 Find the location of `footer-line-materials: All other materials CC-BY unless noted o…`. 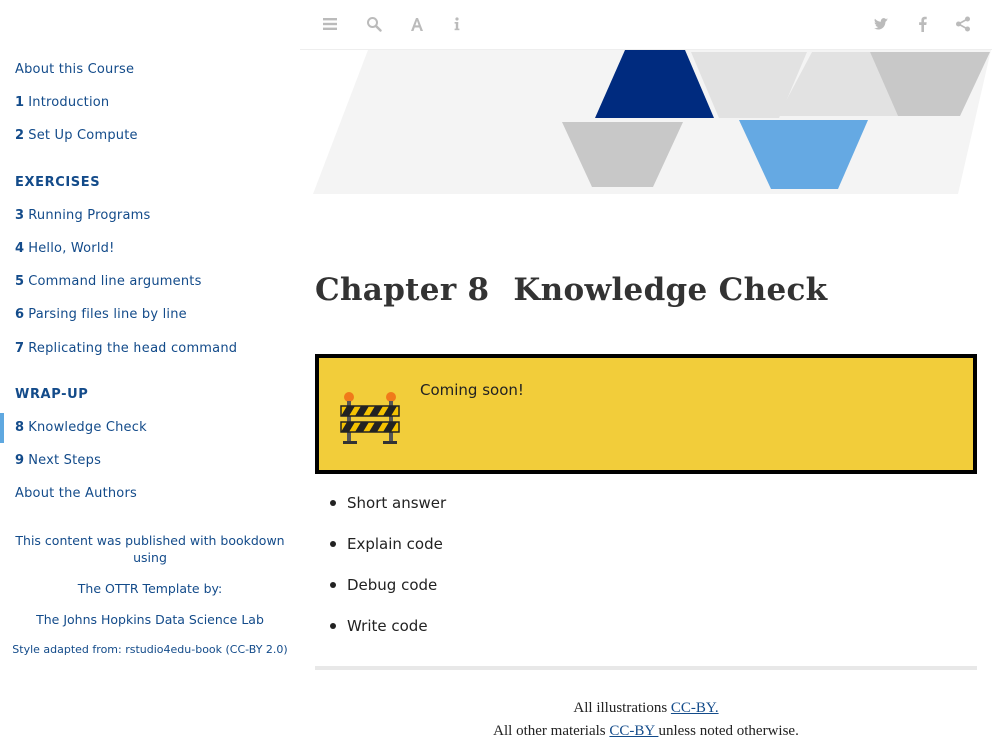

footer-line-materials: All other materials CC-BY unless noted o… is located at coordinates (646, 731).